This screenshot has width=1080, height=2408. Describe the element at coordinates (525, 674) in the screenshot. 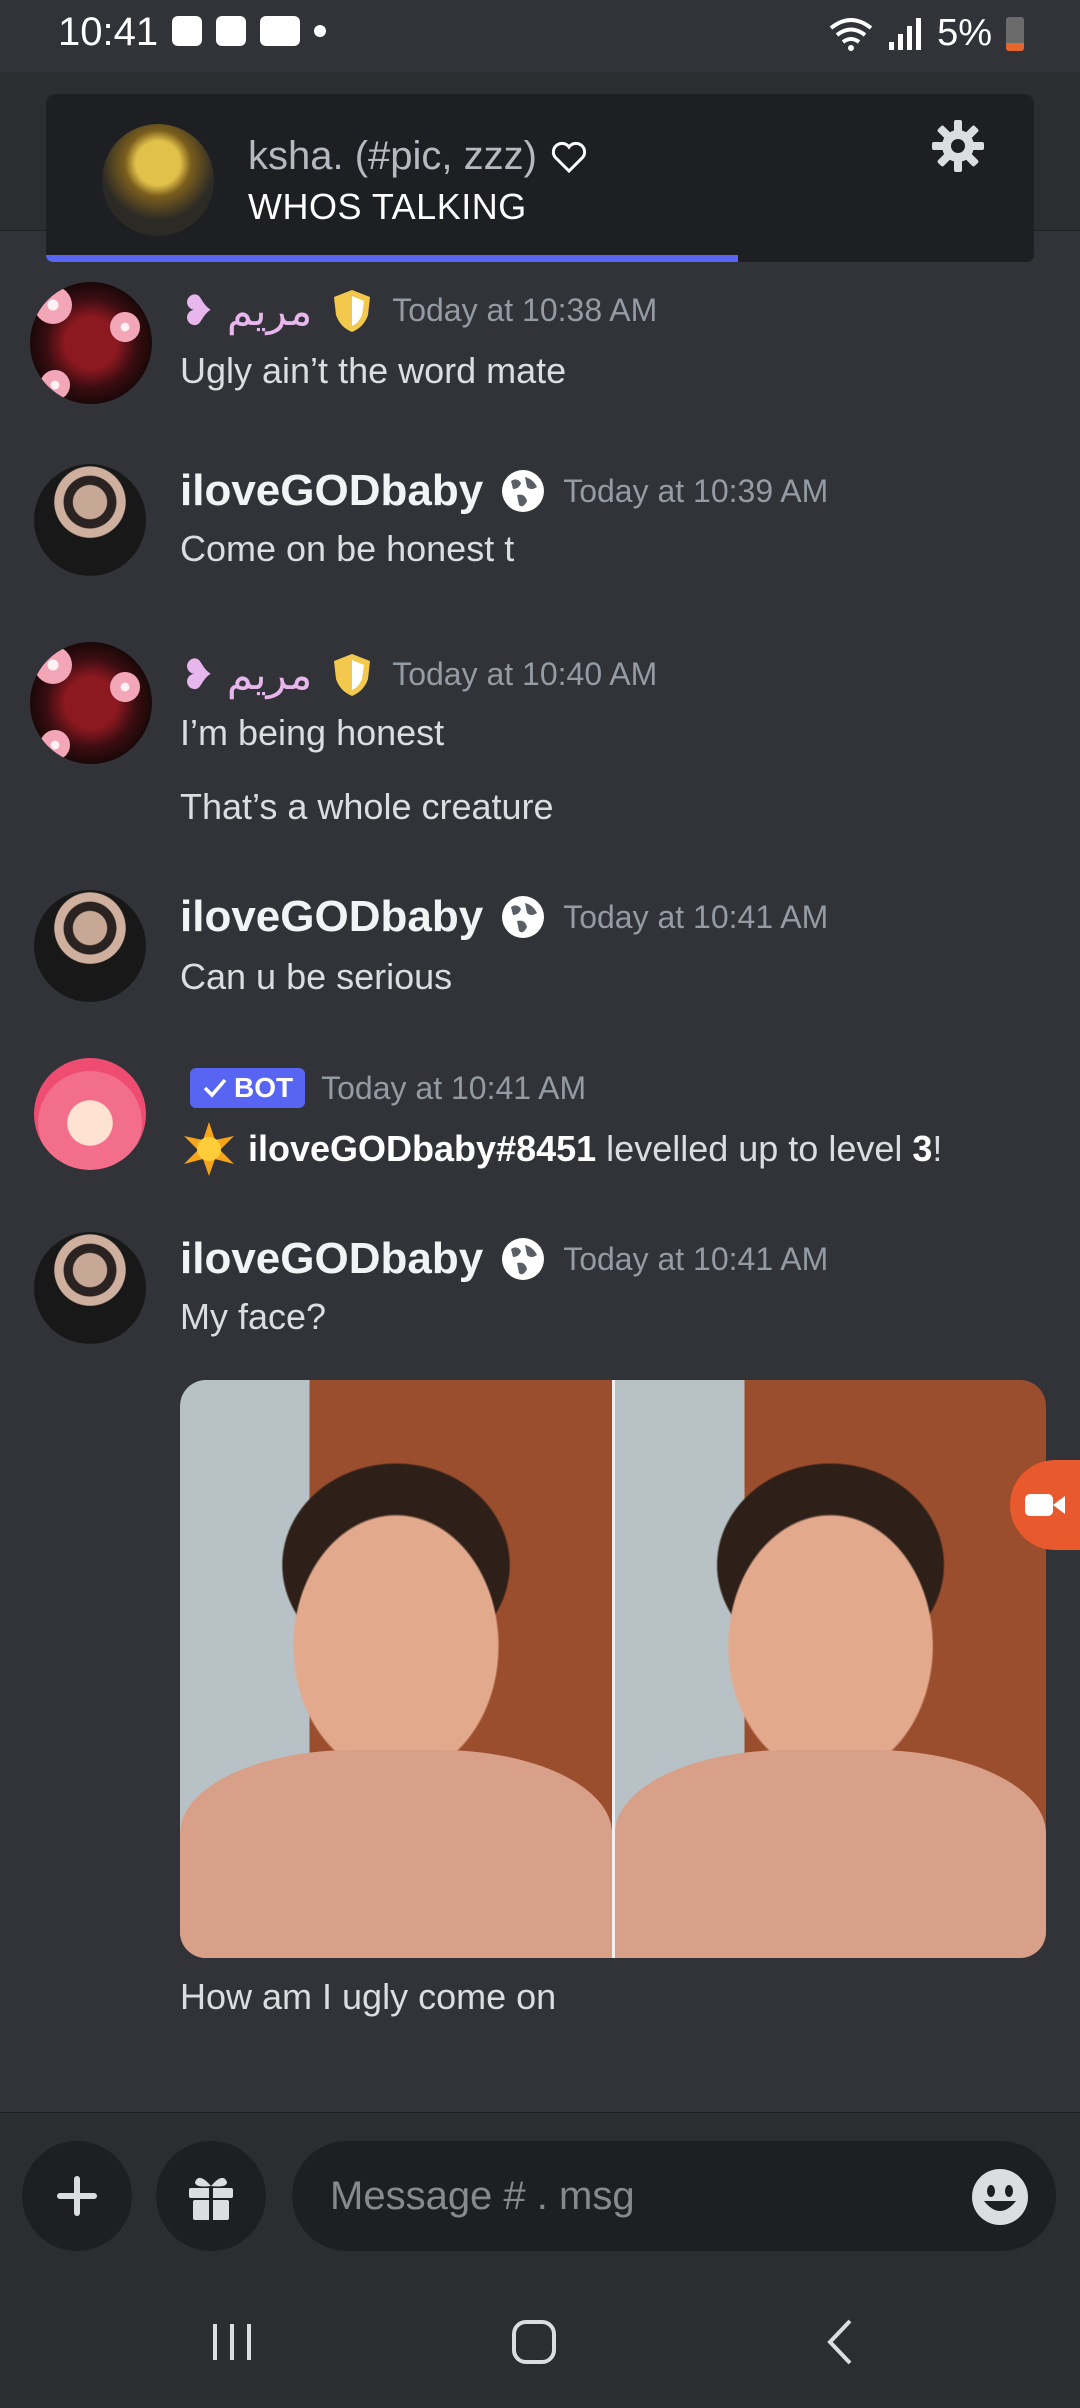

I see `timestamp: Today at 10:40 AM` at that location.